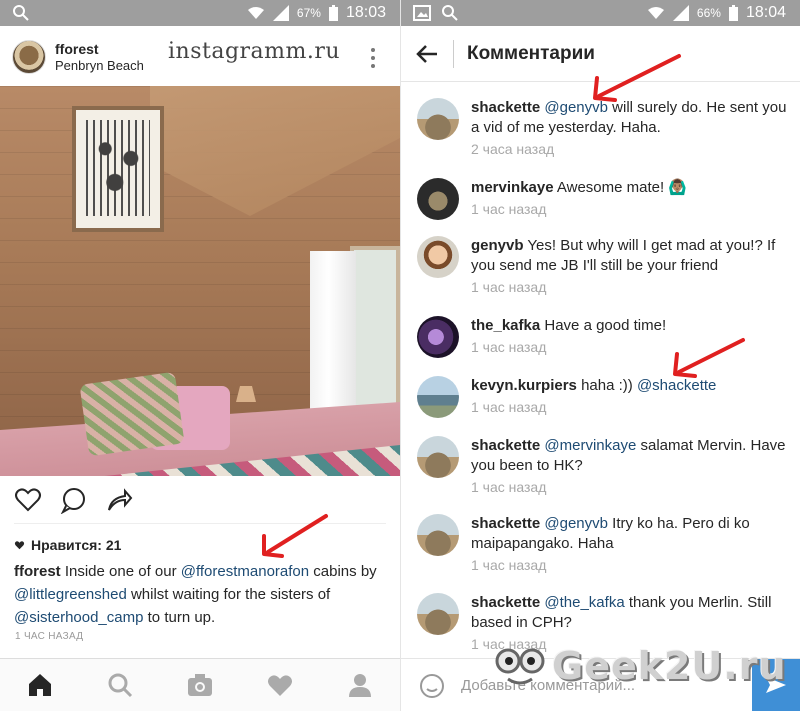 This screenshot has width=800, height=711. I want to click on post-actions, so click(200, 500).